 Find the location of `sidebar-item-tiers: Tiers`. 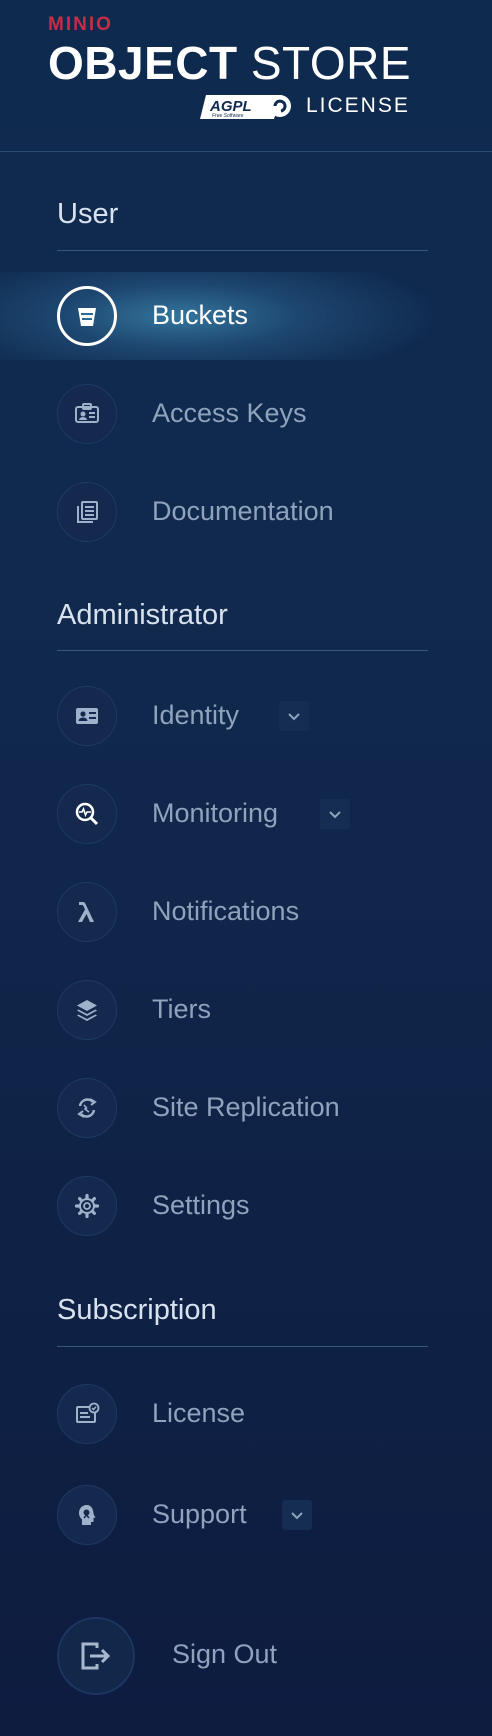

sidebar-item-tiers: Tiers is located at coordinates (246, 1010).